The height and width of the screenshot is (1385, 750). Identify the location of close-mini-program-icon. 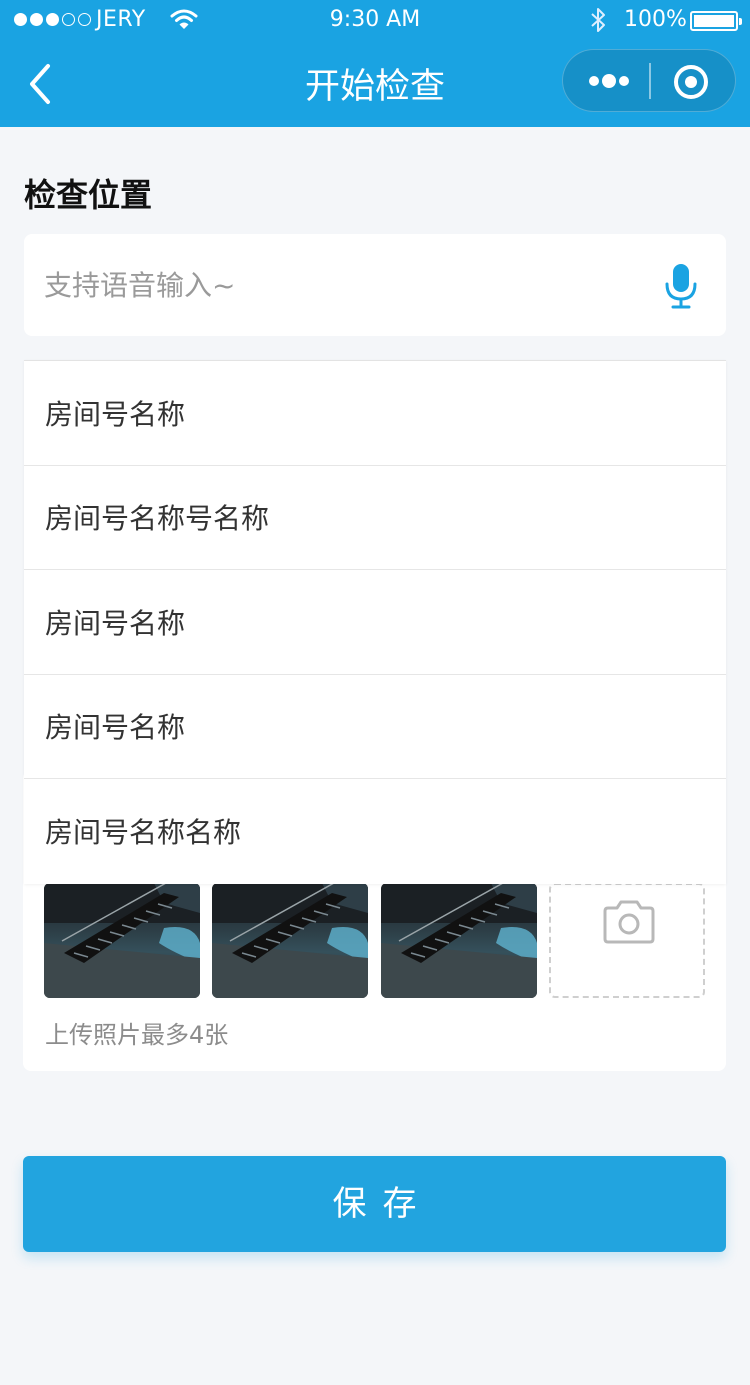
(691, 82).